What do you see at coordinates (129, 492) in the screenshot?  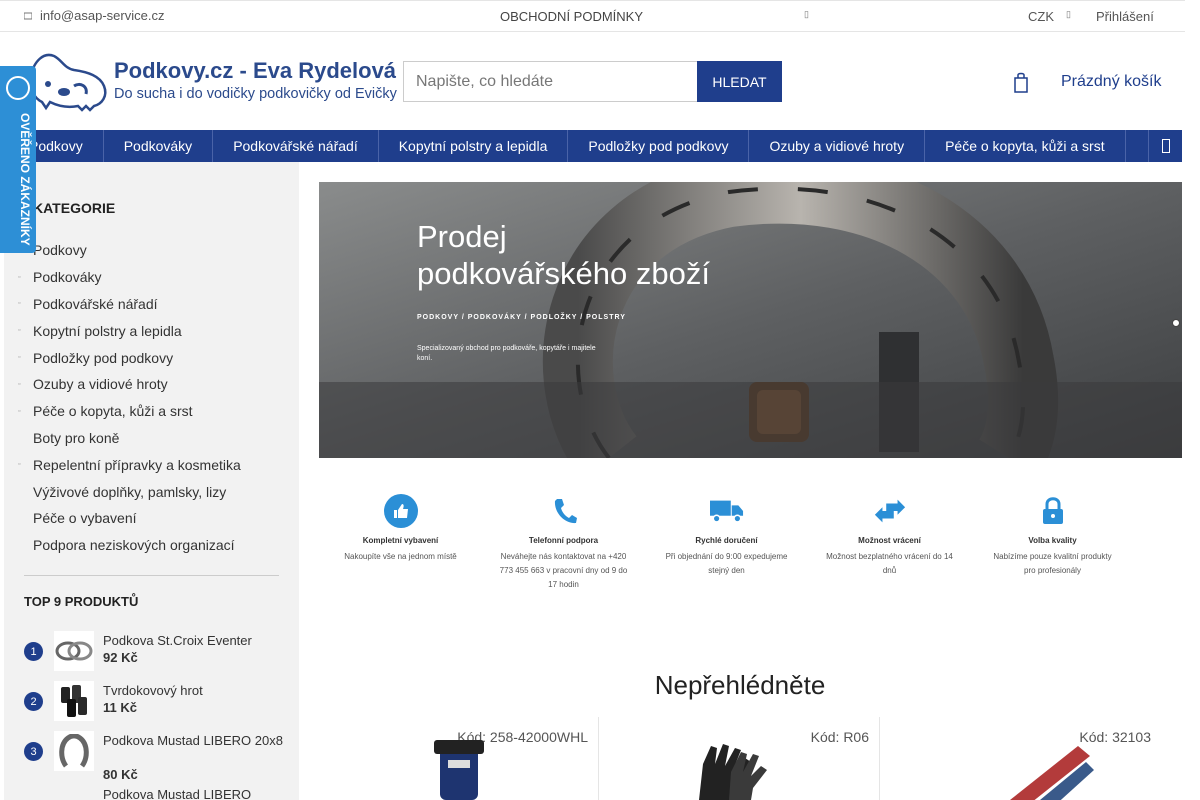 I see `category-label: Výživové doplňky, pamlsky, lizy` at bounding box center [129, 492].